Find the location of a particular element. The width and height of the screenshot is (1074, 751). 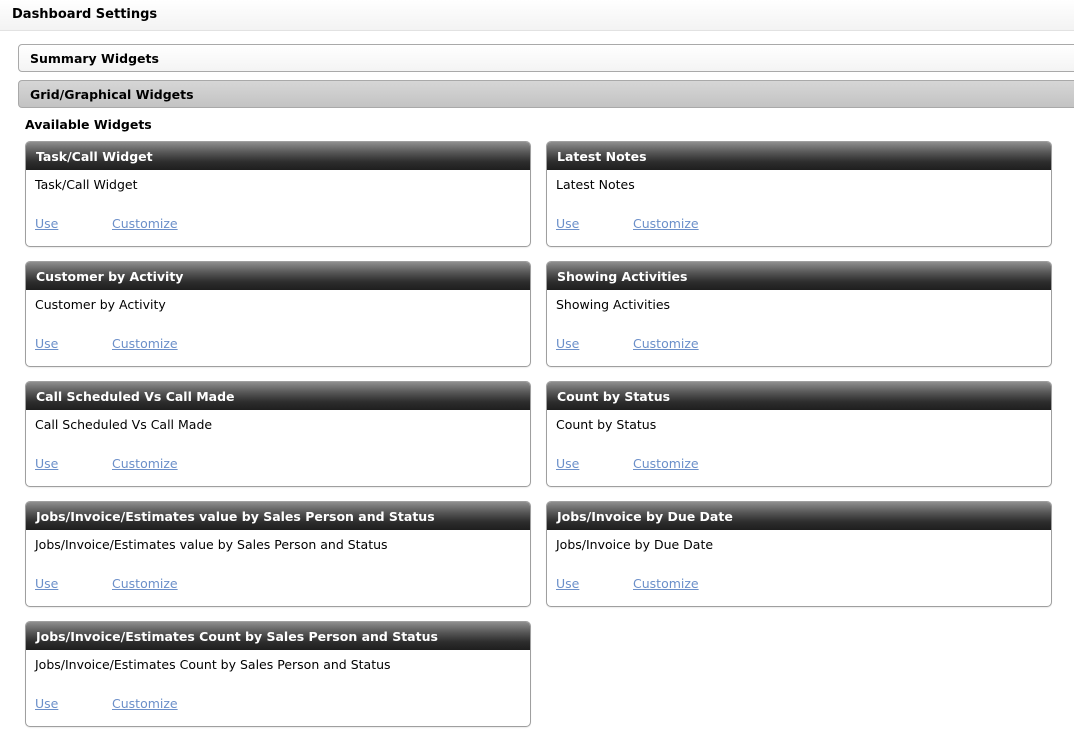

widget-description: Count by Status is located at coordinates (606, 424).